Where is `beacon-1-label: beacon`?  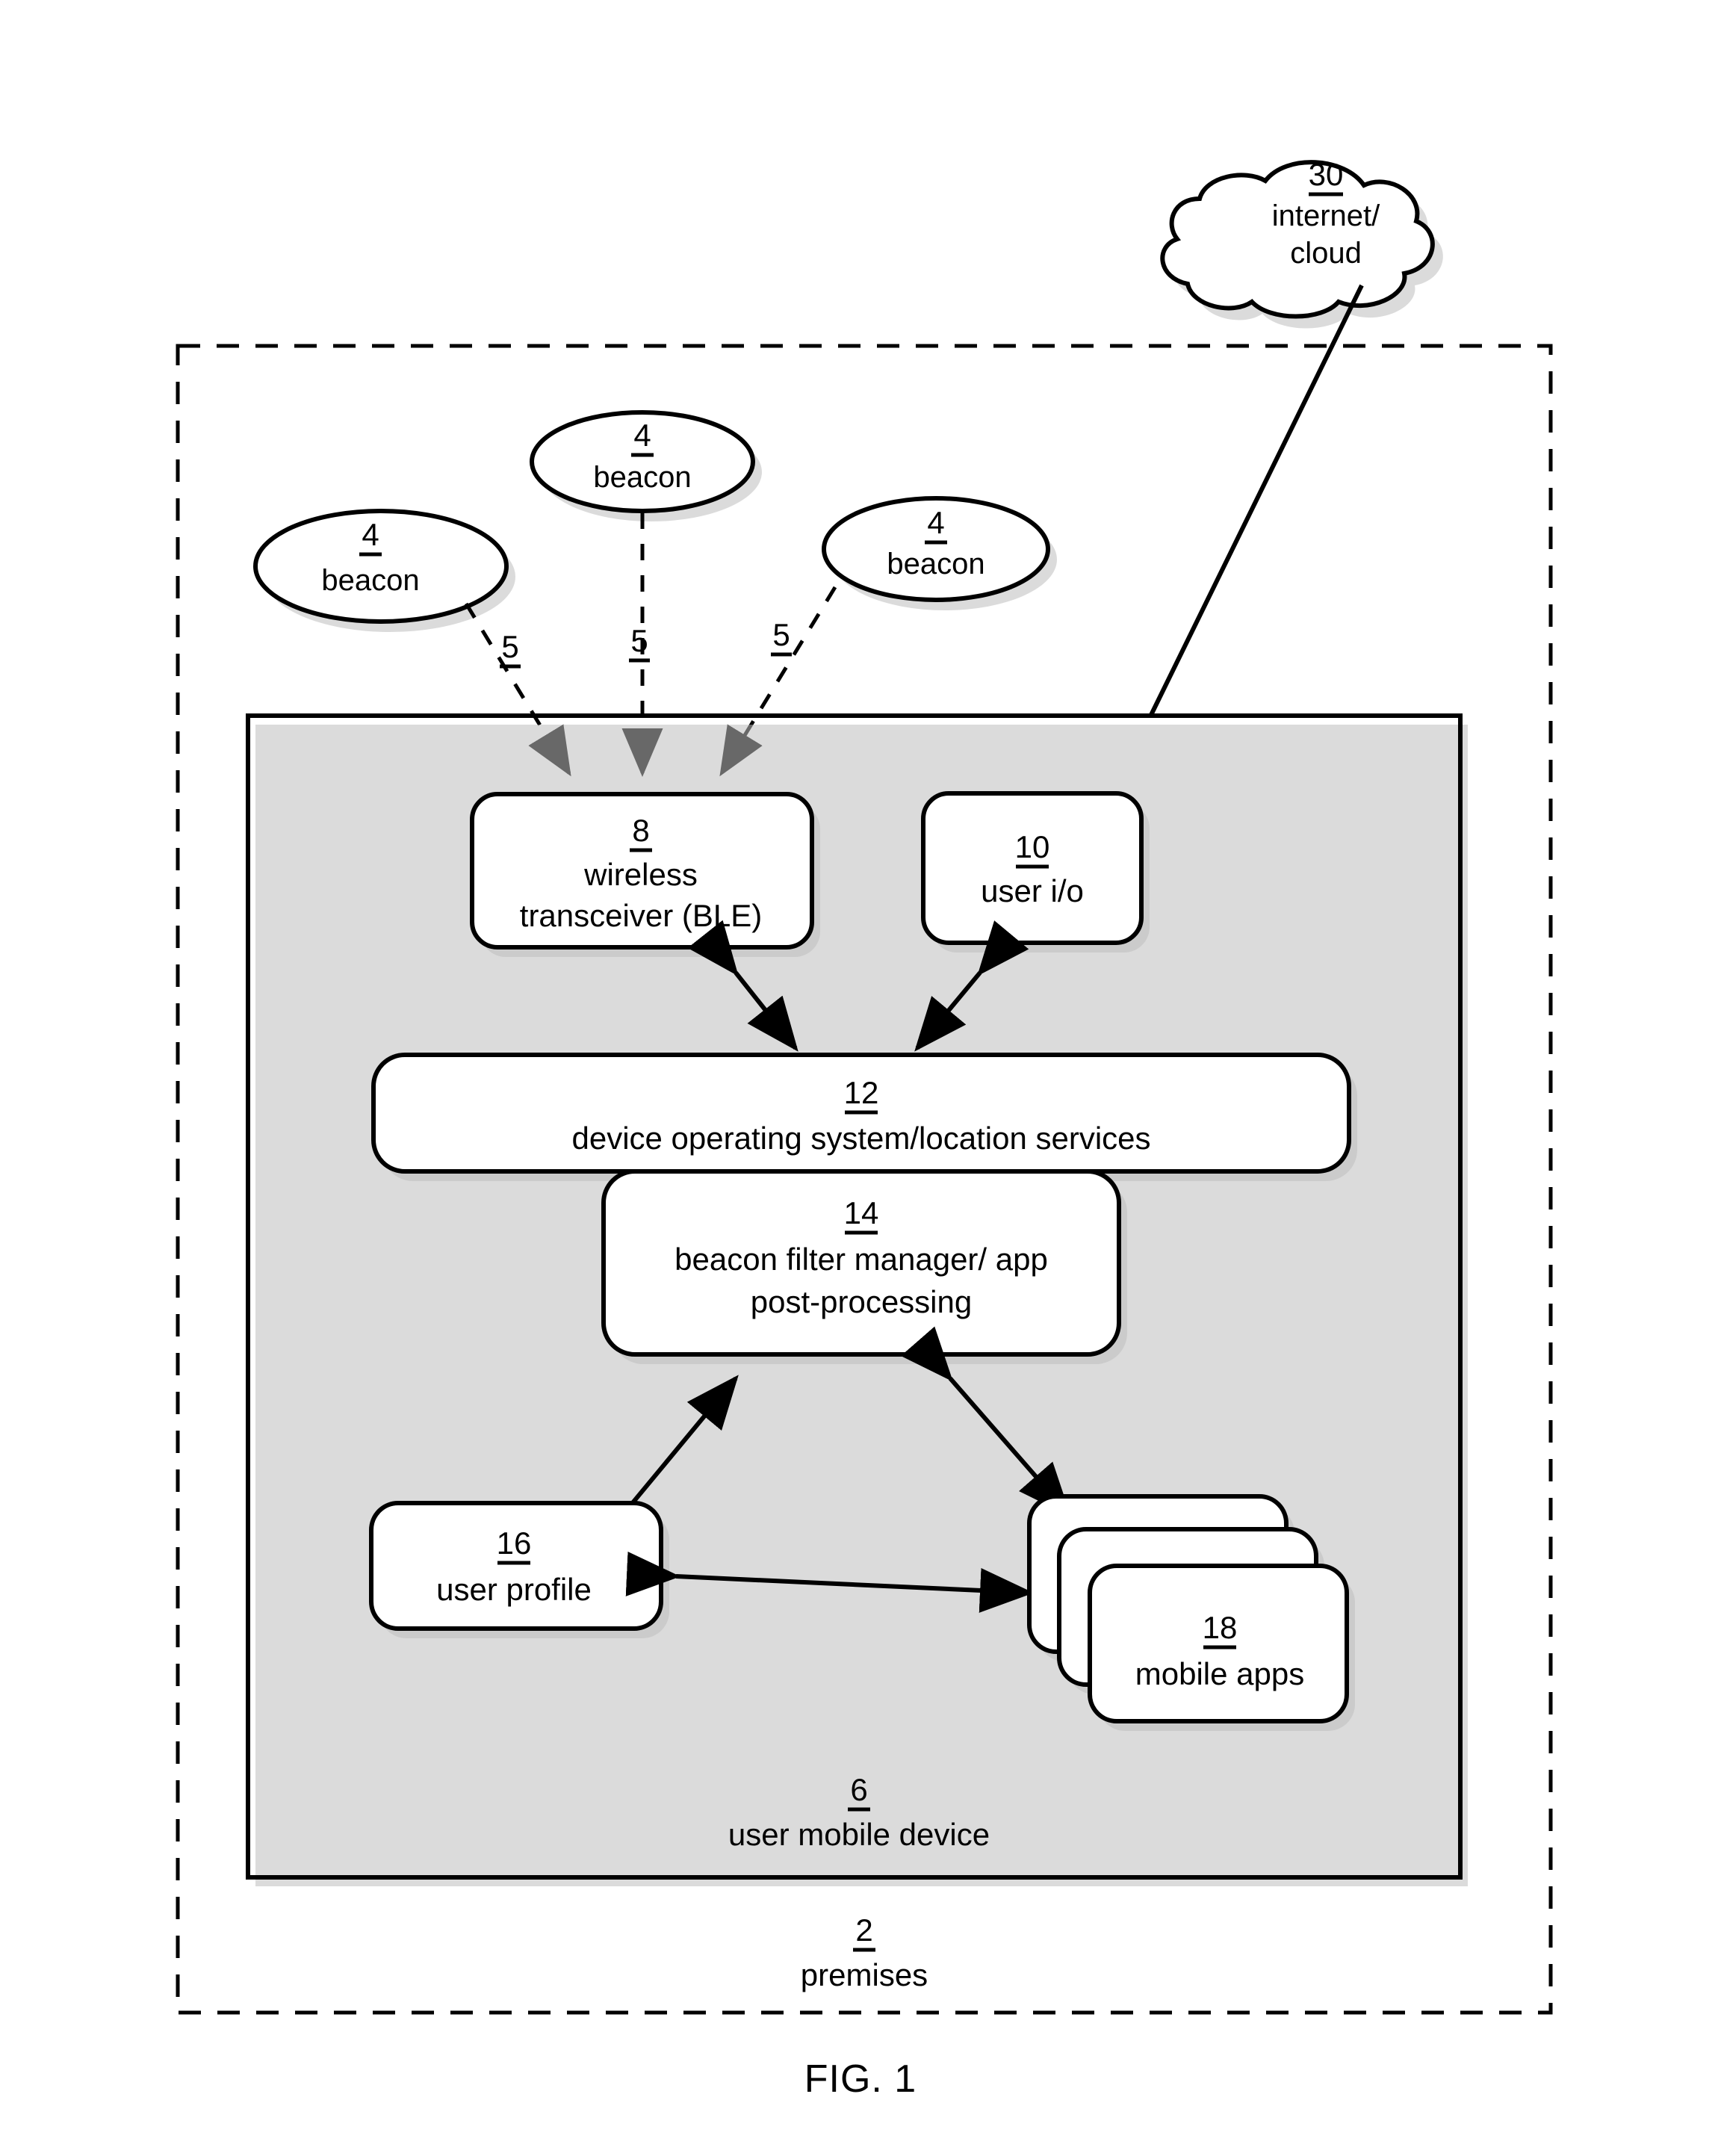 beacon-1-label: beacon is located at coordinates (370, 580).